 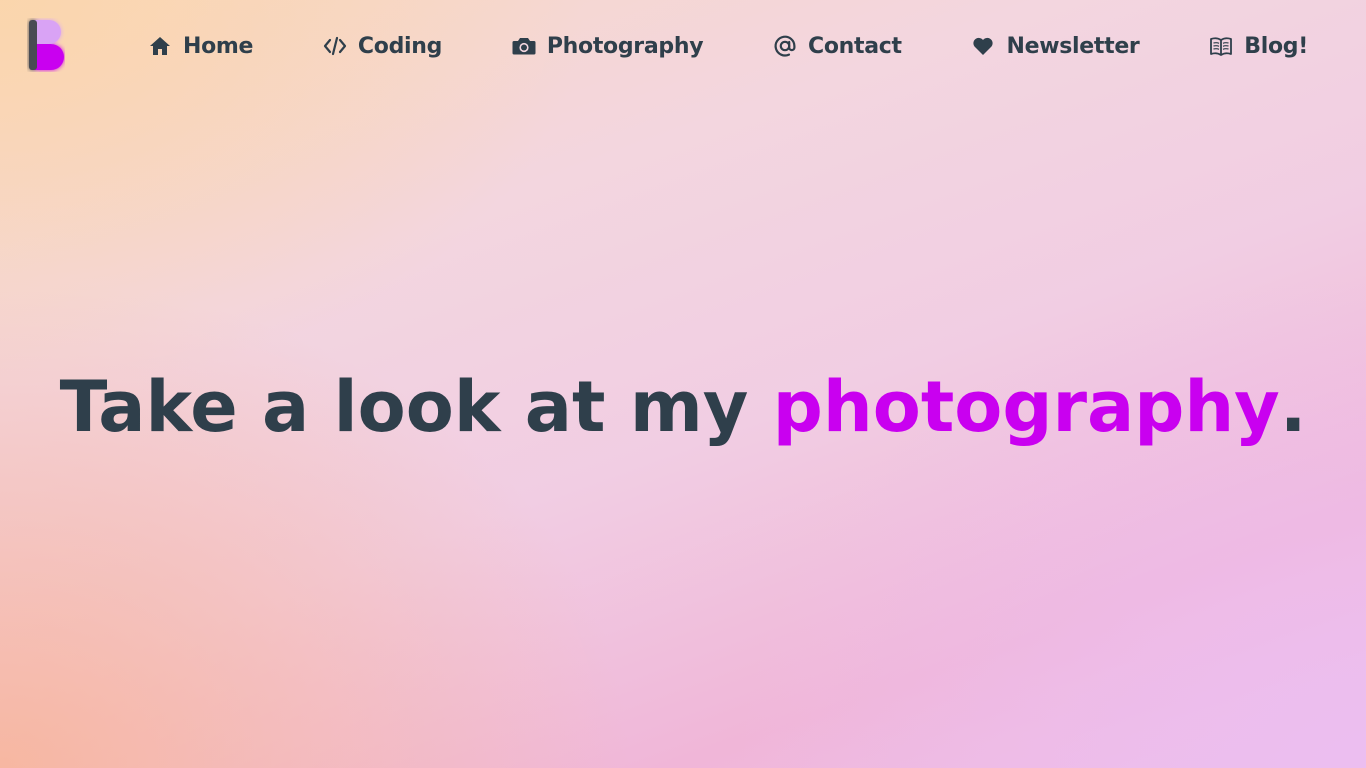 I want to click on nav-item-photography: Photography, so click(x=608, y=46).